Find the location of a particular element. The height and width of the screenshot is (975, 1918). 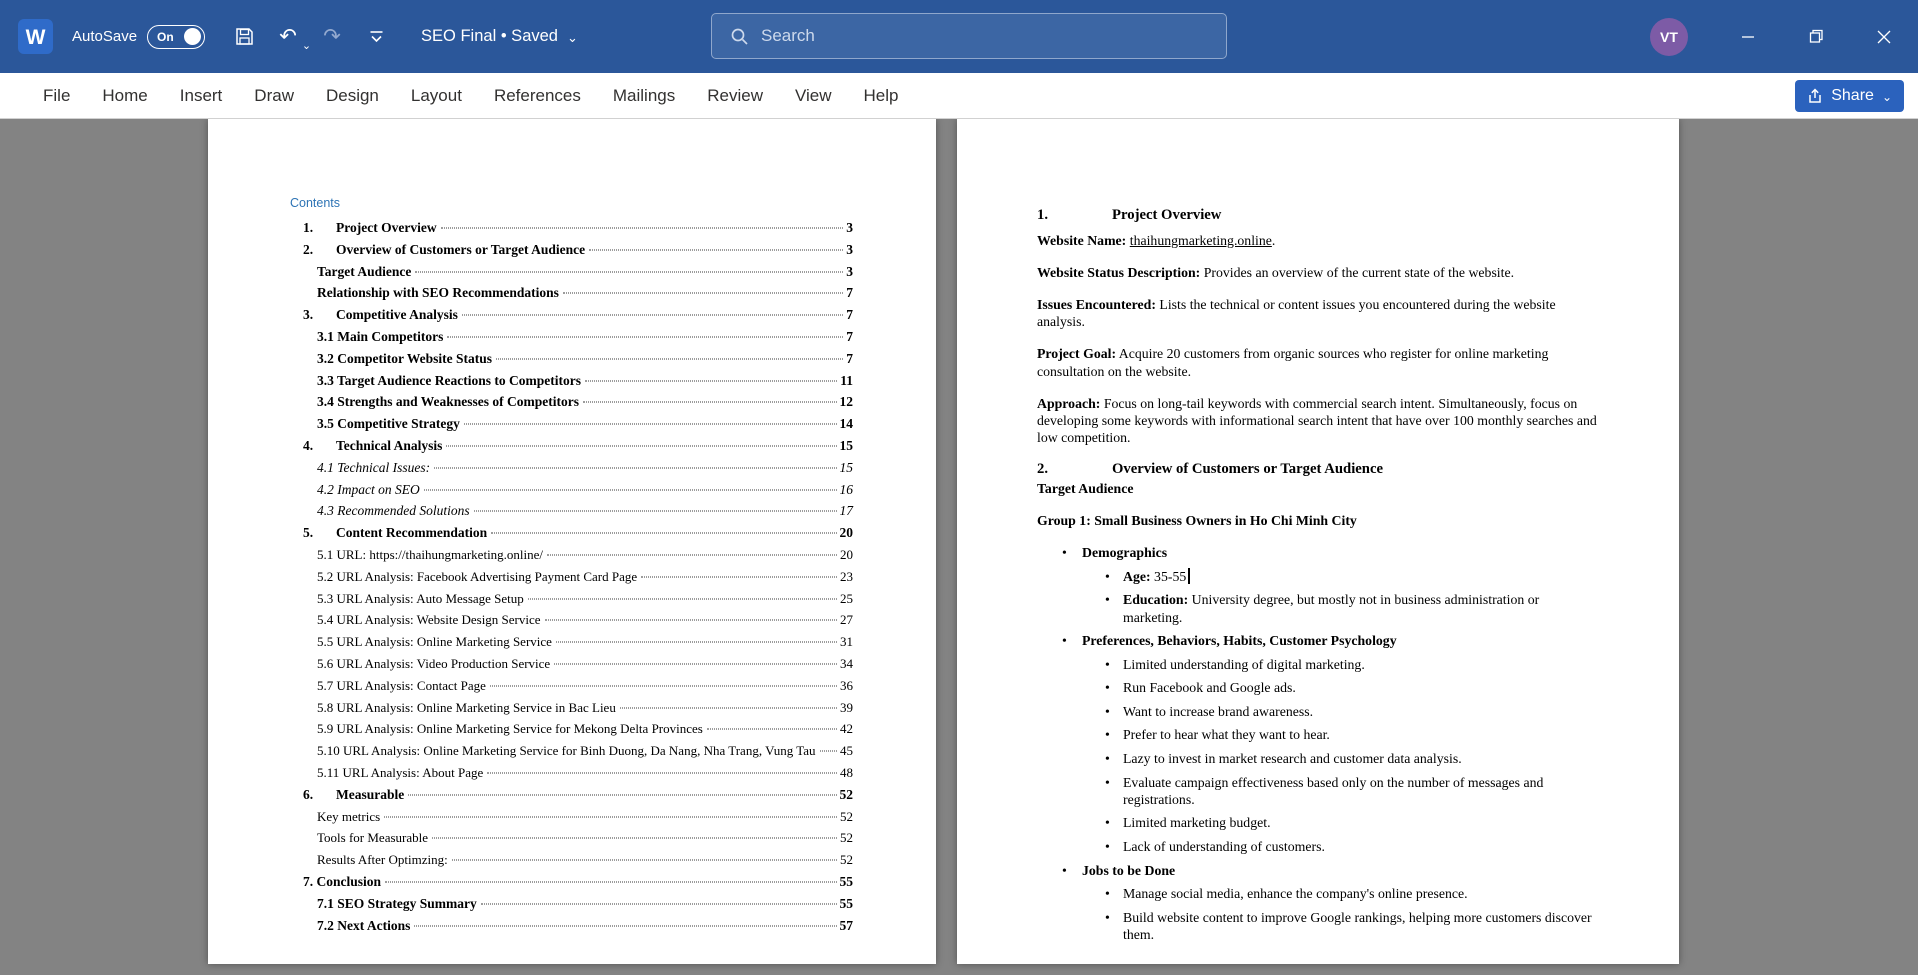

save-icon is located at coordinates (244, 36).